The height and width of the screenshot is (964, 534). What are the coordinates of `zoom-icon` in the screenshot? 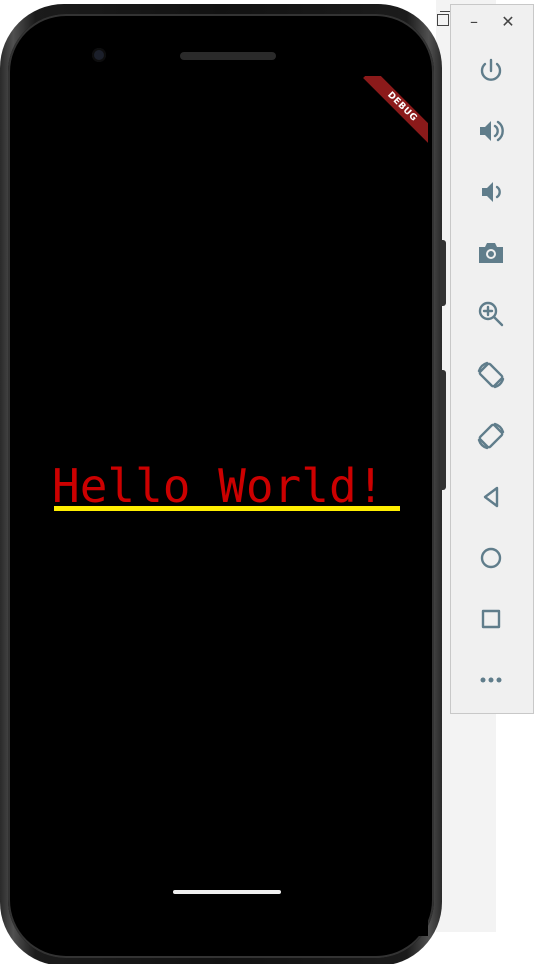 It's located at (491, 314).